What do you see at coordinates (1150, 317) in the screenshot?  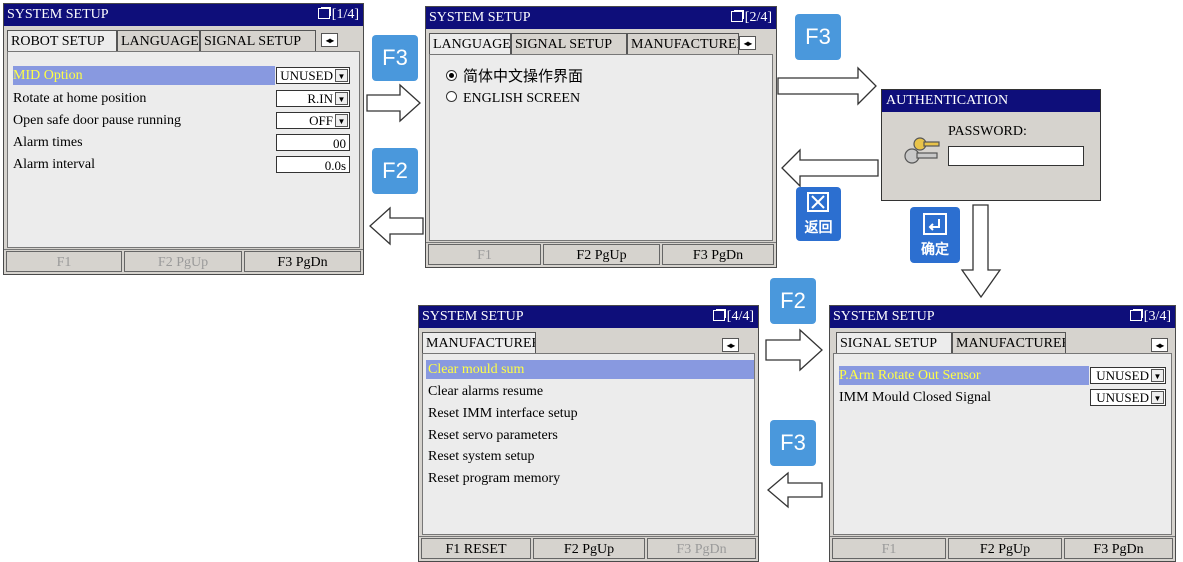 I see `page-indicator: [3/4]` at bounding box center [1150, 317].